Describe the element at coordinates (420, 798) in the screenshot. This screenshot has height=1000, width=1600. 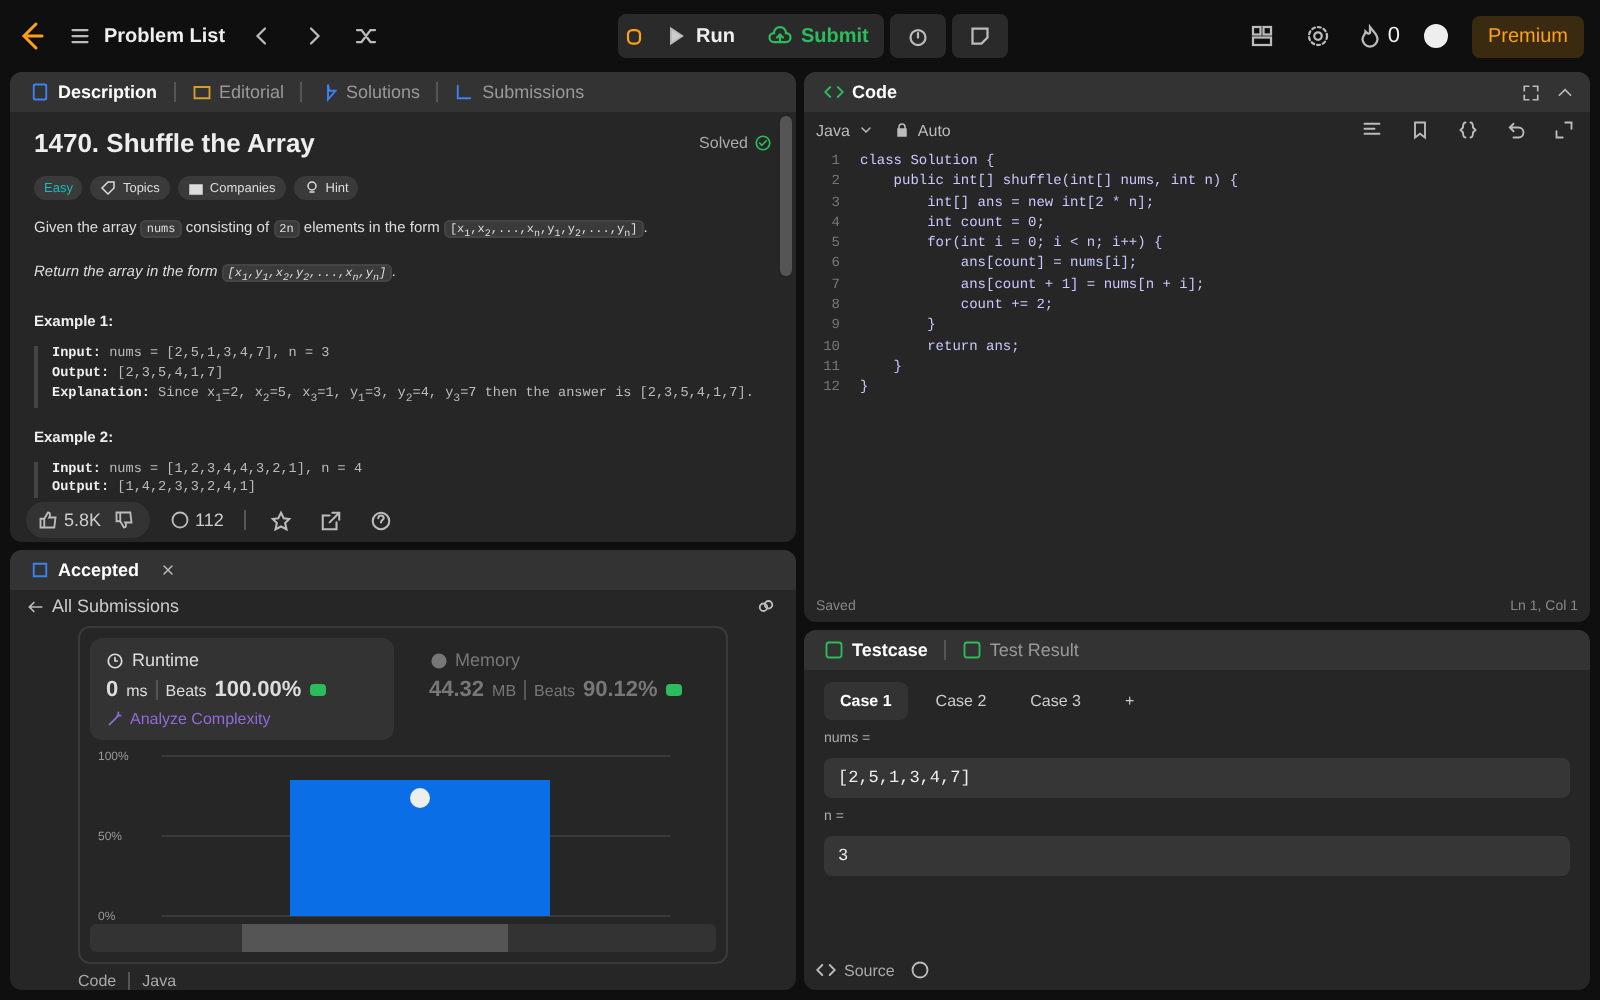
I see `avatar-marker` at that location.